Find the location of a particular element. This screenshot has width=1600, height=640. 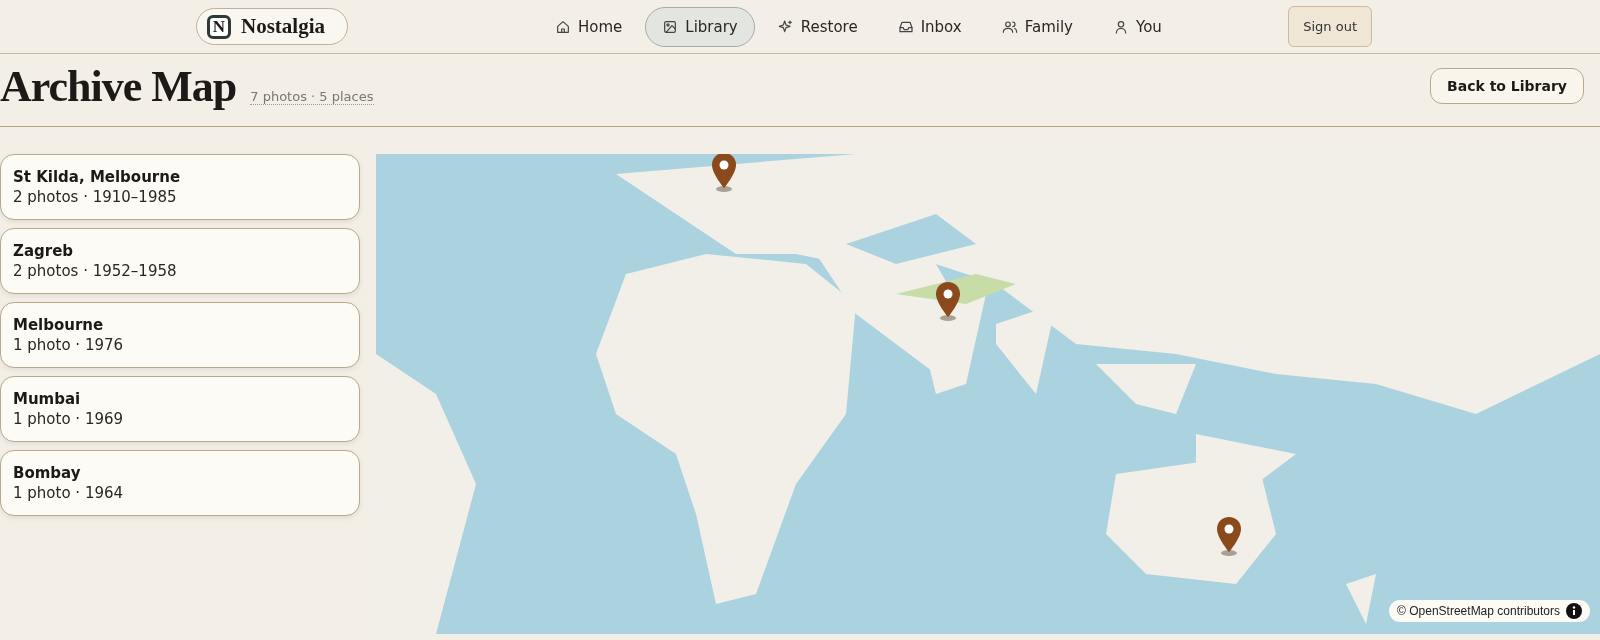

nav-tab: Home is located at coordinates (589, 26).